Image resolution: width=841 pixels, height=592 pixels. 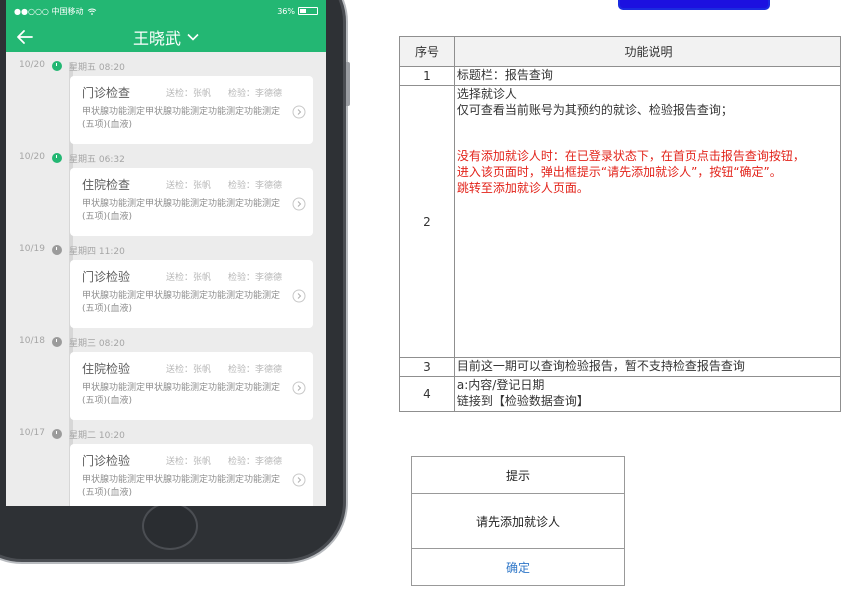 I want to click on row-description: 目前这一期可以查询检验报告，暂不支持检查报告查询, so click(x=647, y=367).